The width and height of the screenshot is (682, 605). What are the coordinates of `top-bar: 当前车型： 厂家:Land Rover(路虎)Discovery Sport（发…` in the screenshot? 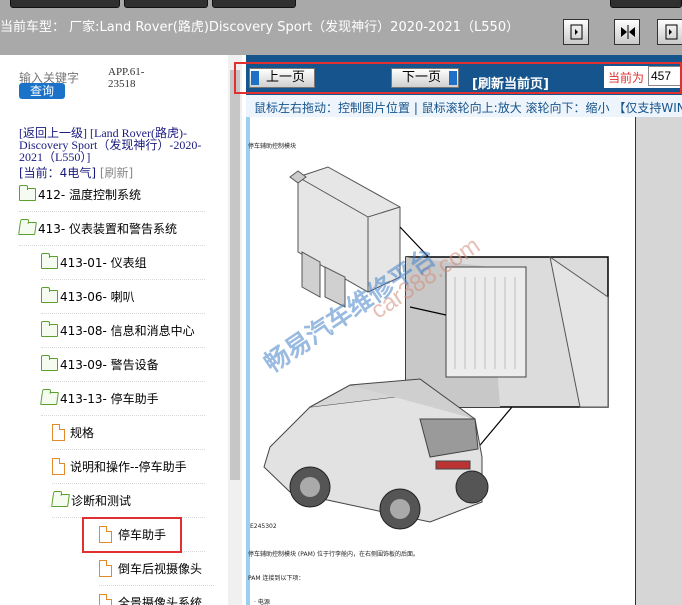 It's located at (341, 27).